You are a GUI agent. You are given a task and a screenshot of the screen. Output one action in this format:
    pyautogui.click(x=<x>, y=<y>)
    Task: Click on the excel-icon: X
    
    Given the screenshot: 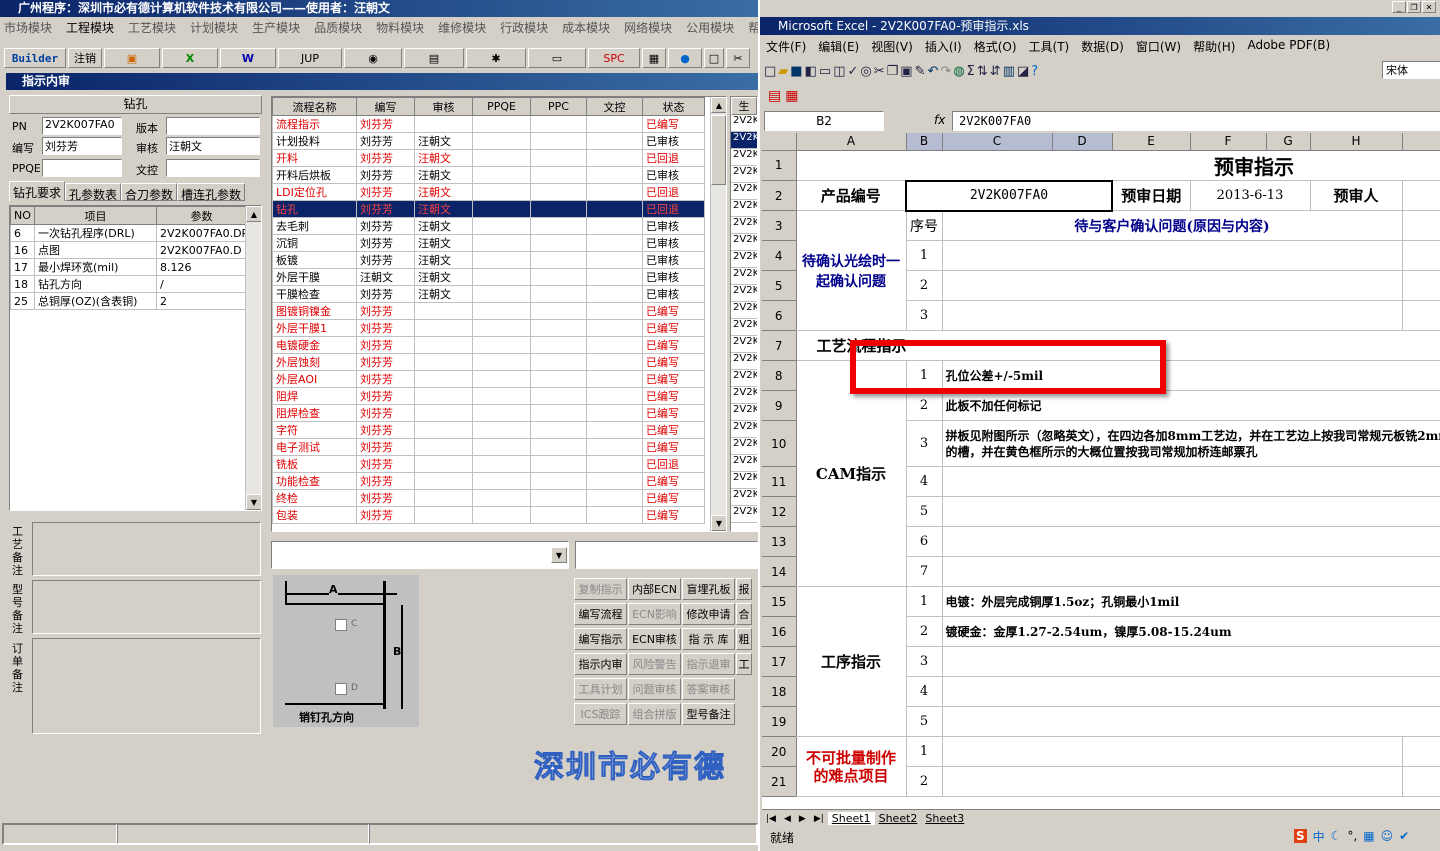 What is the action you would take?
    pyautogui.click(x=190, y=58)
    